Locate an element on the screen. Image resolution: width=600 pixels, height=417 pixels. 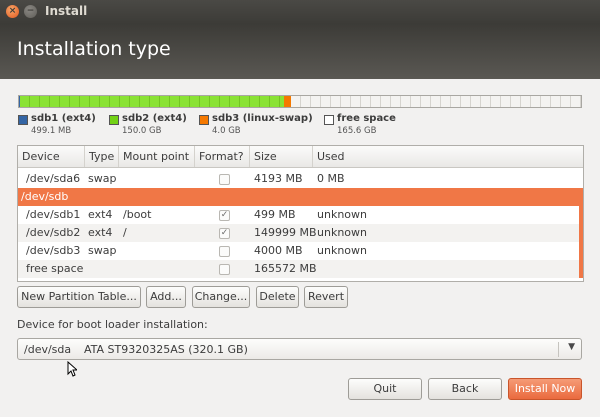
column-header-type: Type is located at coordinates (102, 156).